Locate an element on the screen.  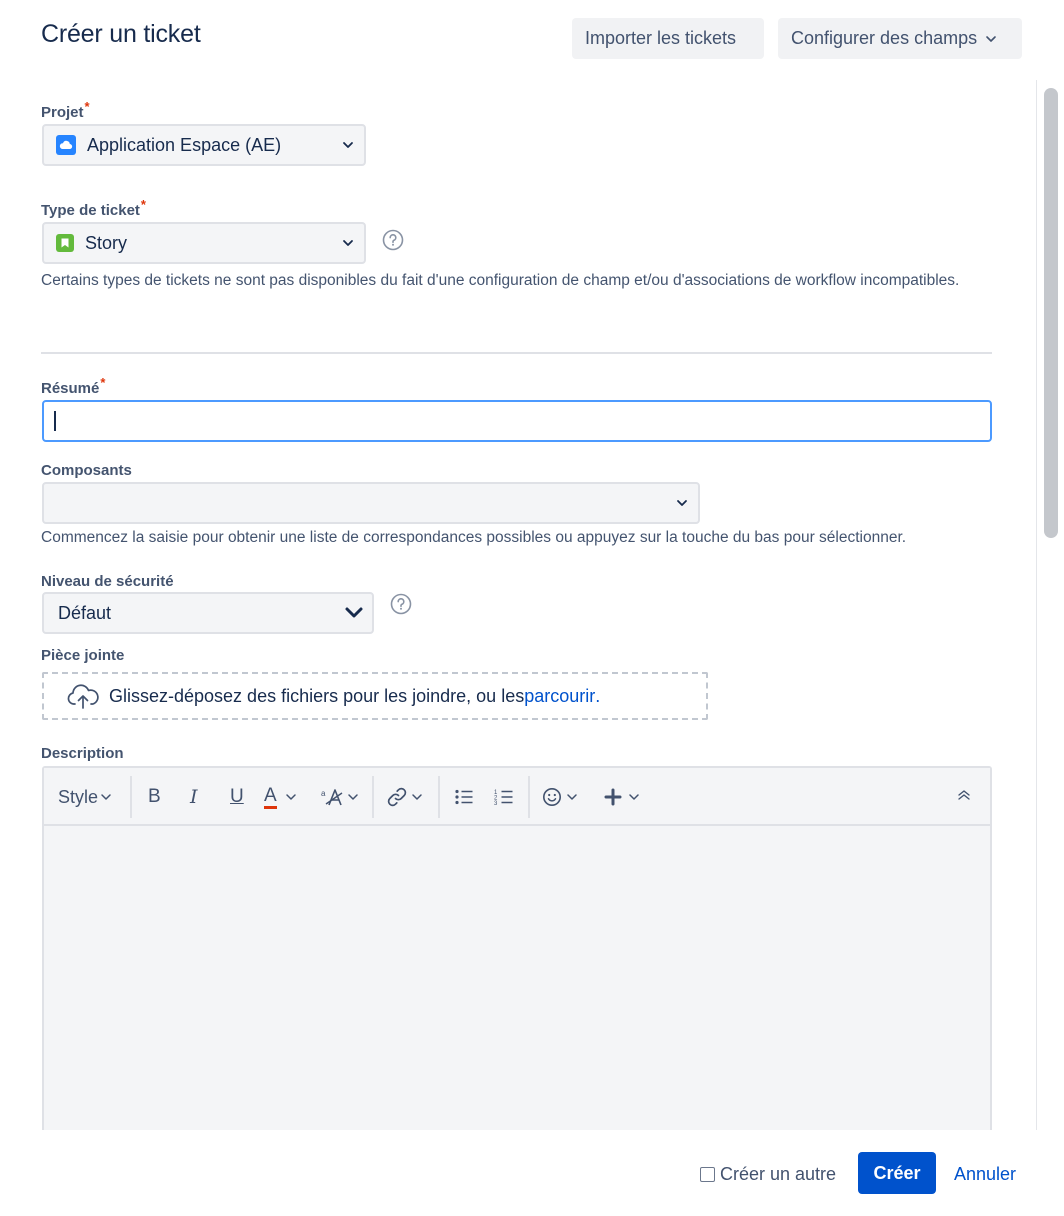
italic-button: I is located at coordinates (194, 797).